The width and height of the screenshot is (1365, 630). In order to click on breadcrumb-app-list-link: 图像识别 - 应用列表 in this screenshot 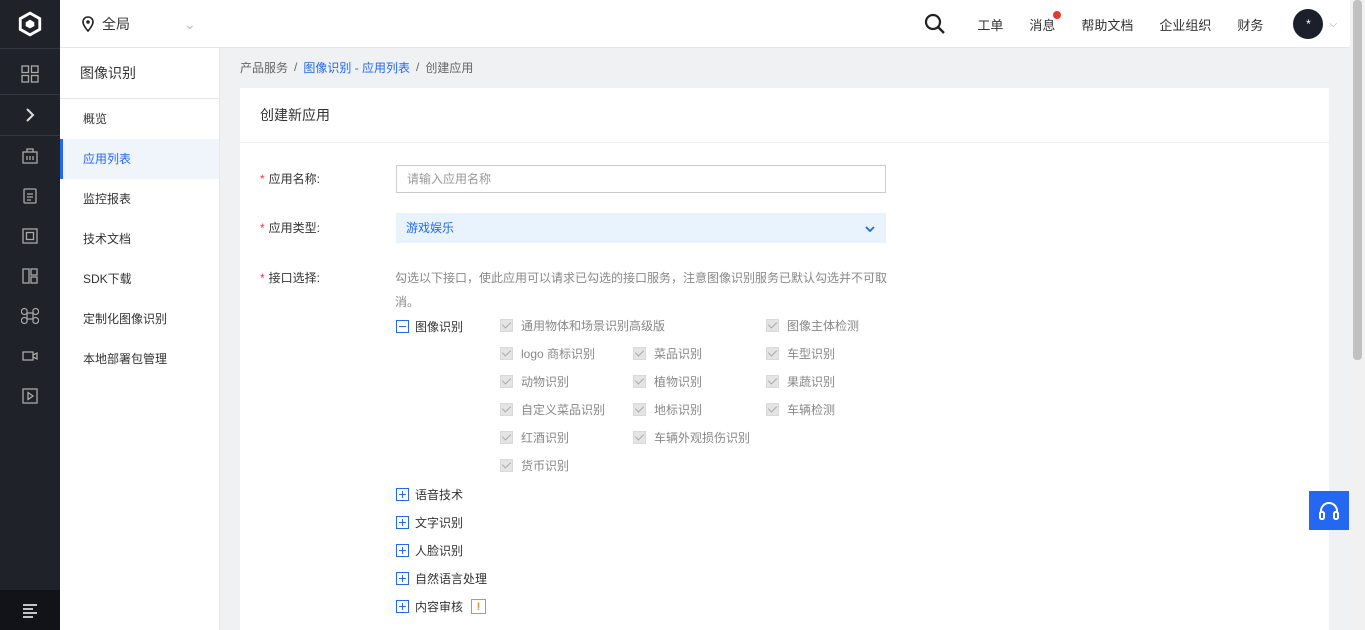, I will do `click(356, 67)`.